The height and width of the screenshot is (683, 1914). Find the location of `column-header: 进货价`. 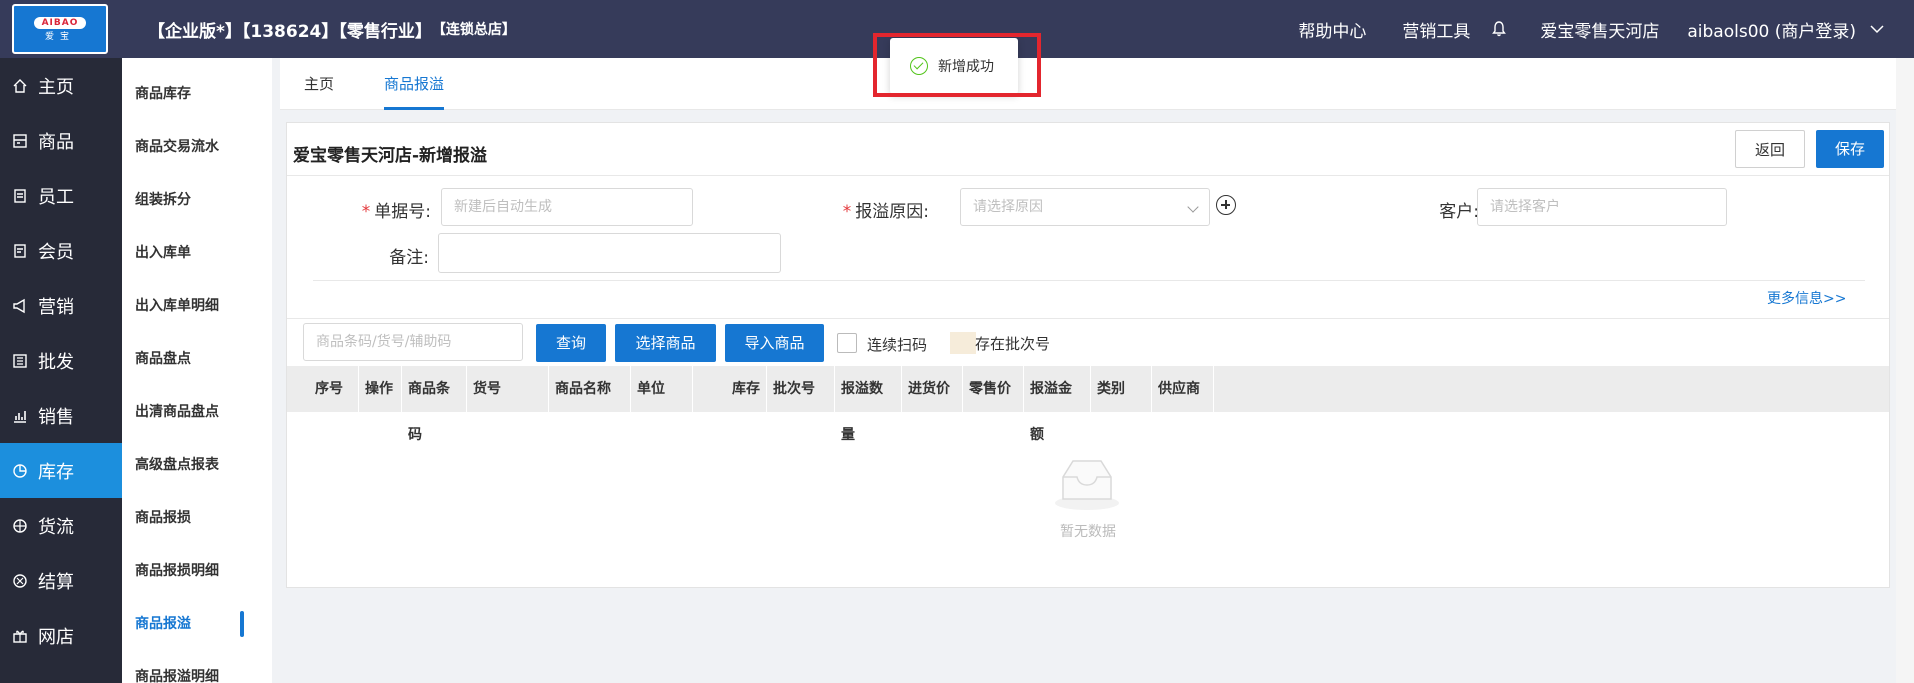

column-header: 进货价 is located at coordinates (932, 389).